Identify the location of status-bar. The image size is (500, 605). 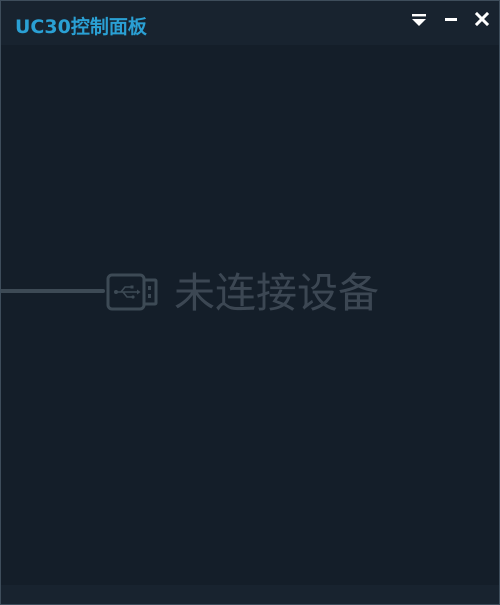
(250, 594).